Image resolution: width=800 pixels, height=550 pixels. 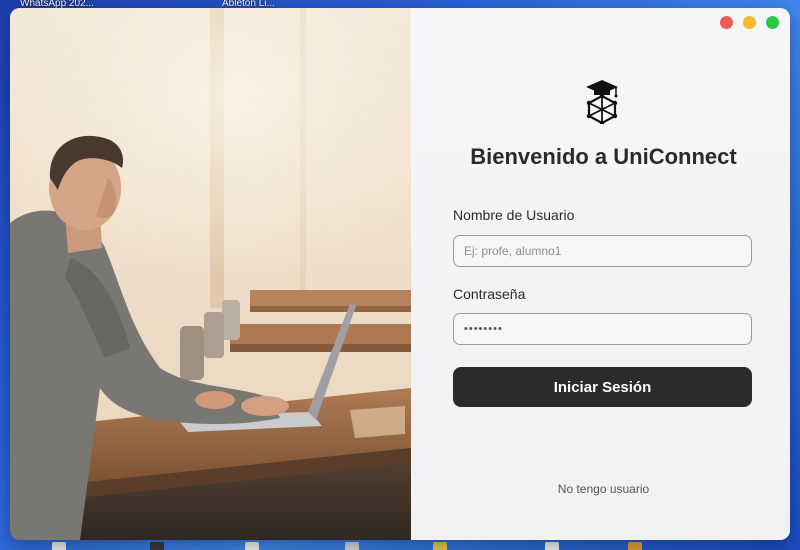 I want to click on username-input, so click(x=602, y=251).